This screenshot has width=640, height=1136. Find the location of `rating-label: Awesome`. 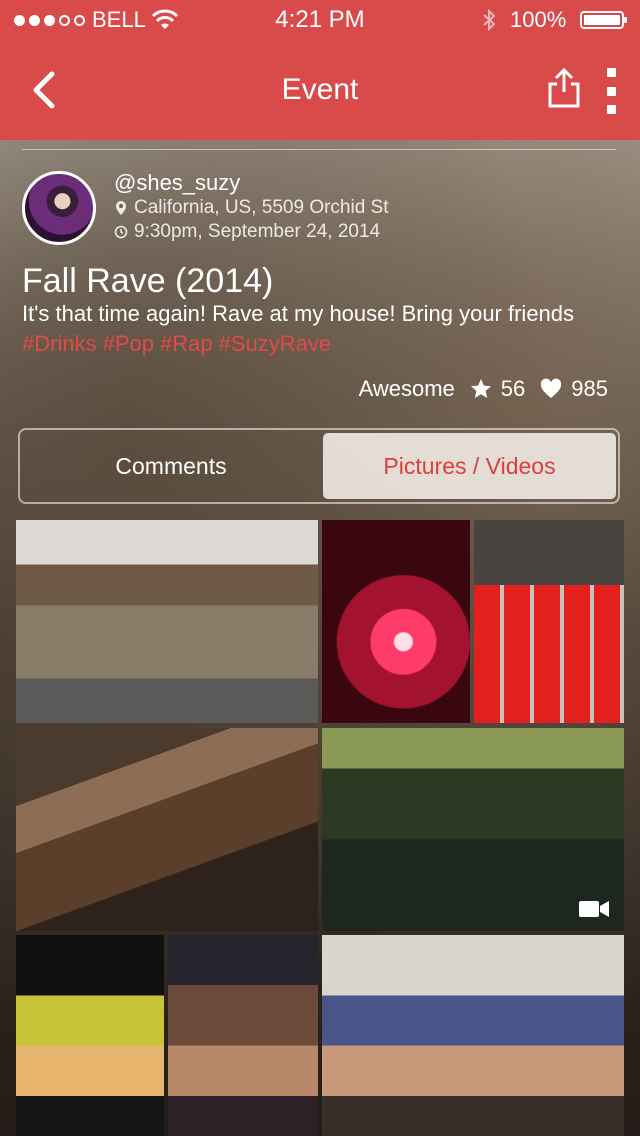

rating-label: Awesome is located at coordinates (406, 388).